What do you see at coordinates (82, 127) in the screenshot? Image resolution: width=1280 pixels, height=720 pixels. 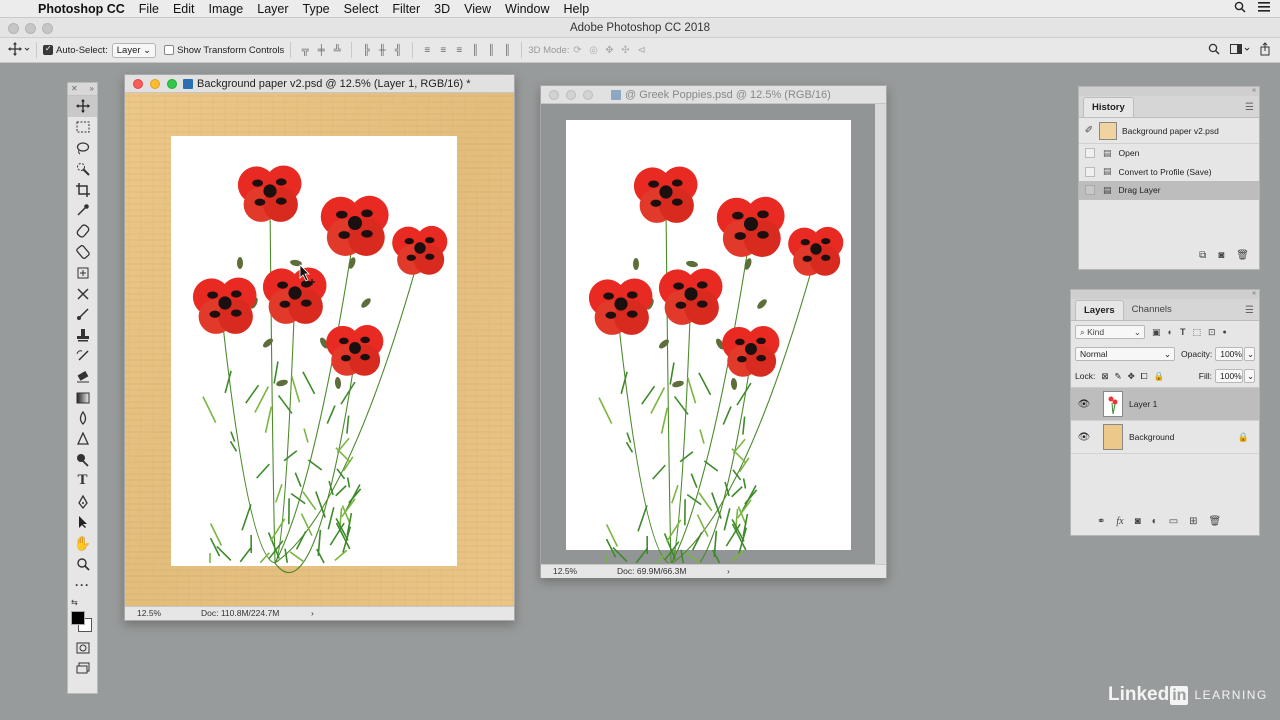 I see `marquee-tool-icon` at bounding box center [82, 127].